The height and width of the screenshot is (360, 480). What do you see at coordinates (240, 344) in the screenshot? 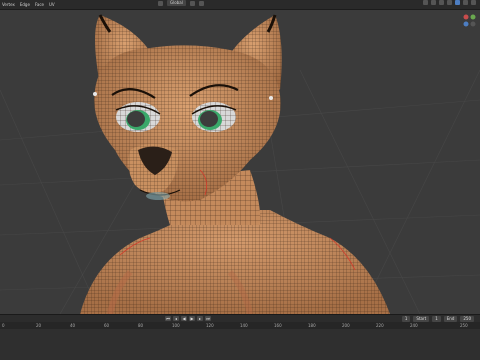
I see `keyframe-track` at bounding box center [240, 344].